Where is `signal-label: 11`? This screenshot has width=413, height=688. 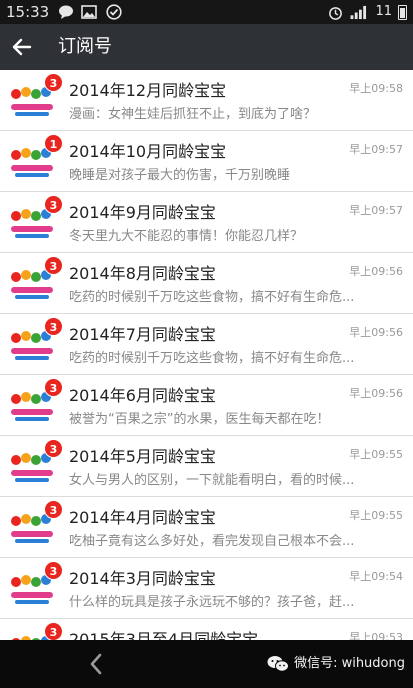 signal-label: 11 is located at coordinates (383, 11).